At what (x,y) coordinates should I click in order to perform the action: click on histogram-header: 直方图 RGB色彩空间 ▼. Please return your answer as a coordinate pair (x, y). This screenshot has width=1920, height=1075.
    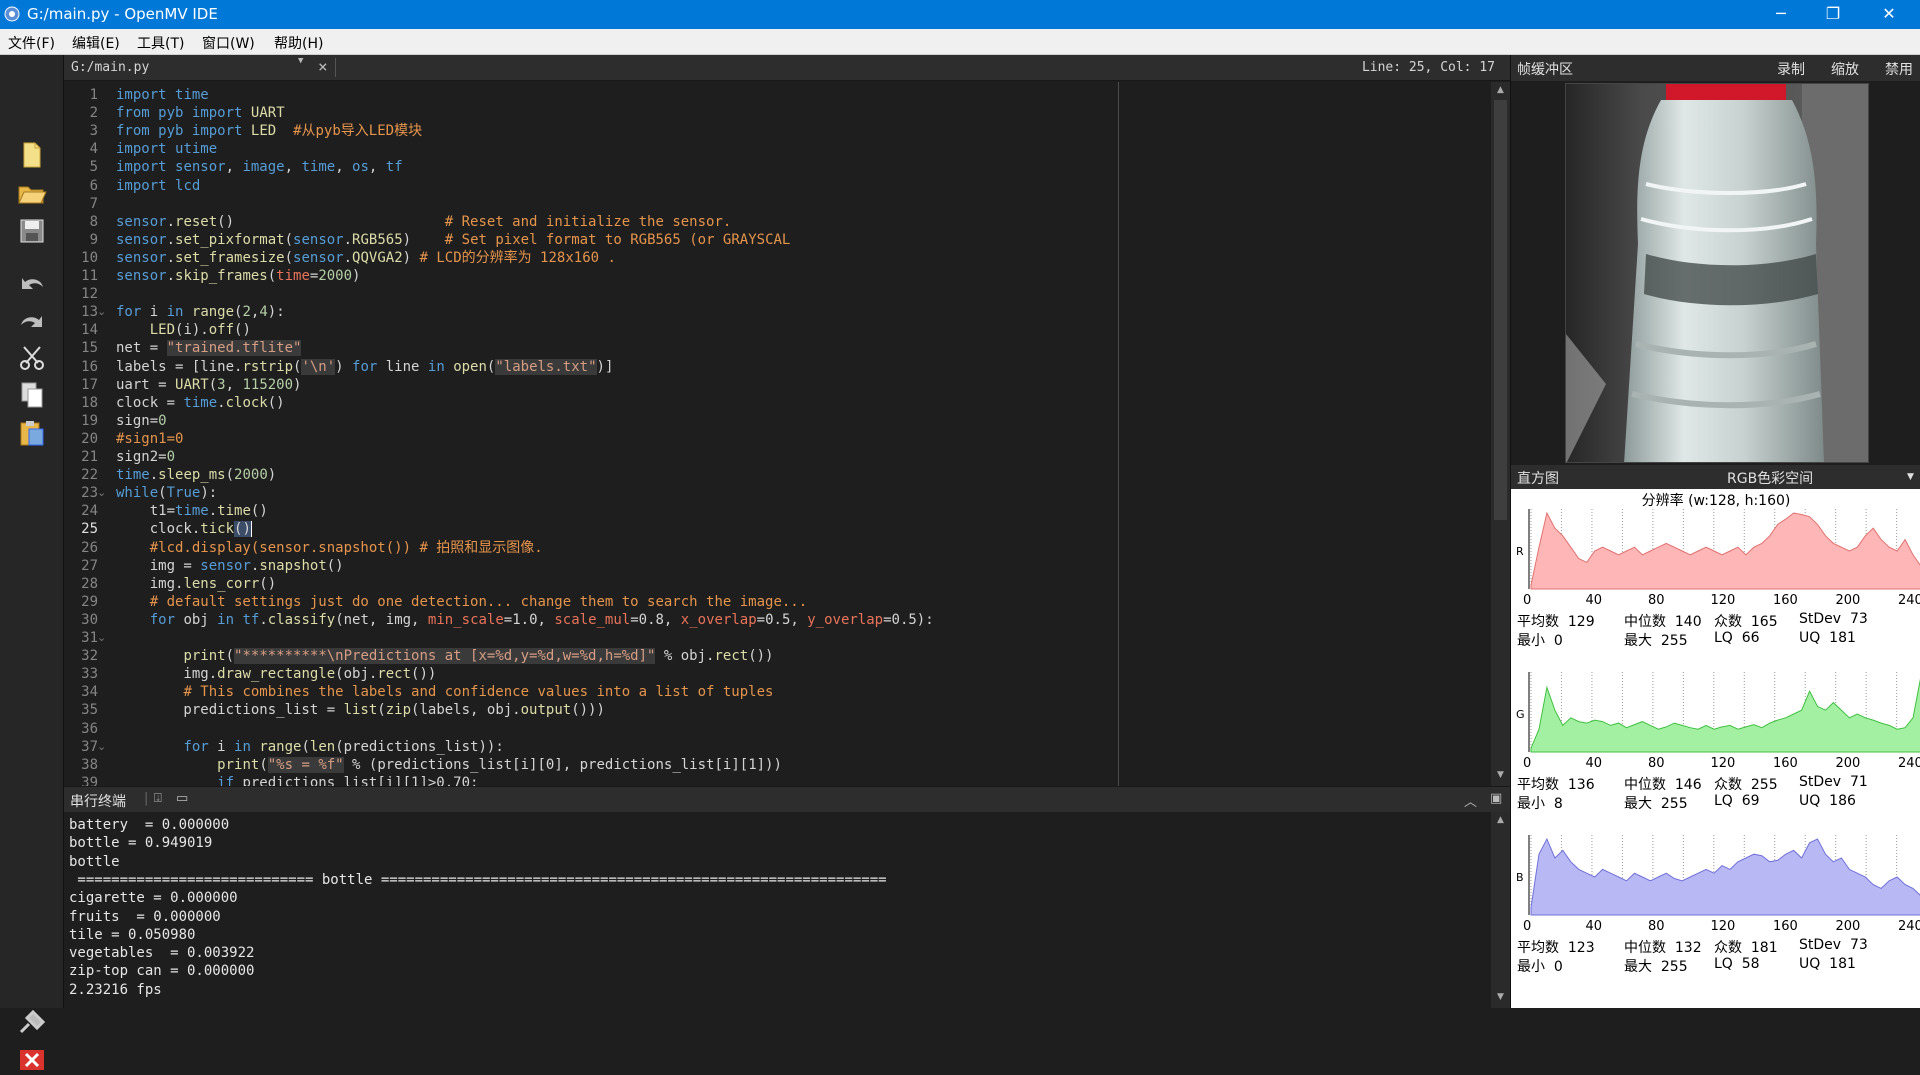
    Looking at the image, I should click on (1715, 477).